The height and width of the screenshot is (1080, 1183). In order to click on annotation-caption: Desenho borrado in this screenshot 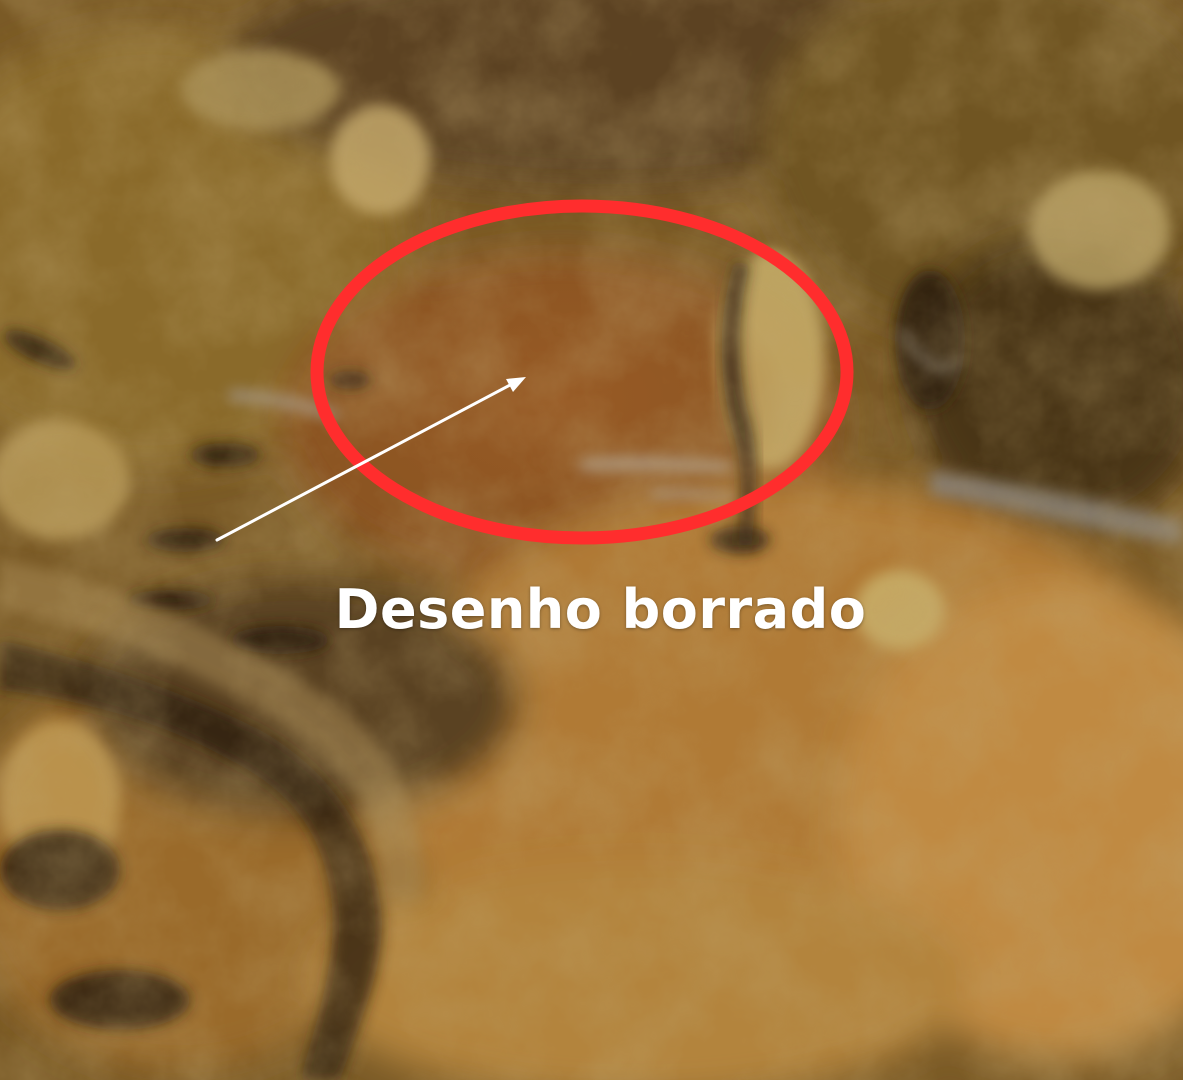, I will do `click(600, 609)`.